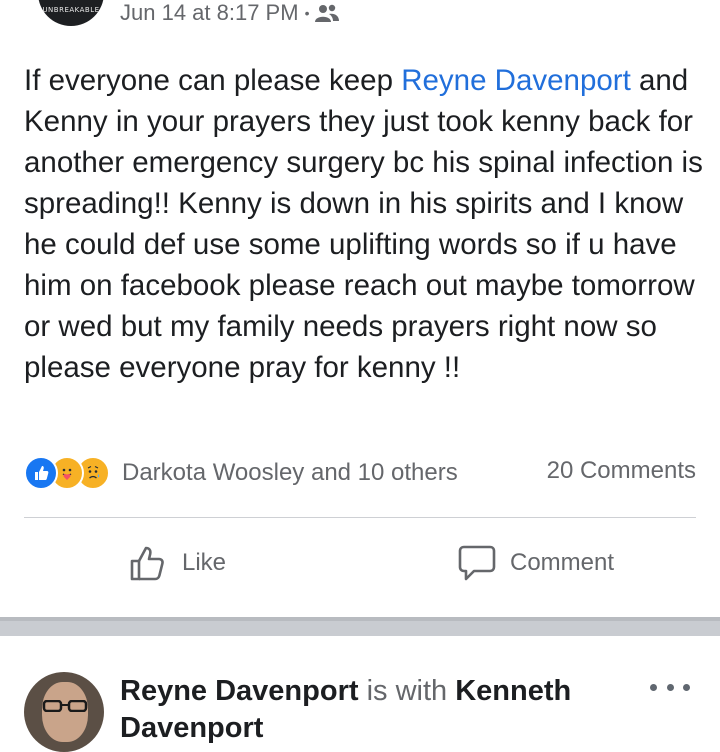 The width and height of the screenshot is (720, 752). I want to click on author-avatar: UNBREAKABLE, so click(71, 13).